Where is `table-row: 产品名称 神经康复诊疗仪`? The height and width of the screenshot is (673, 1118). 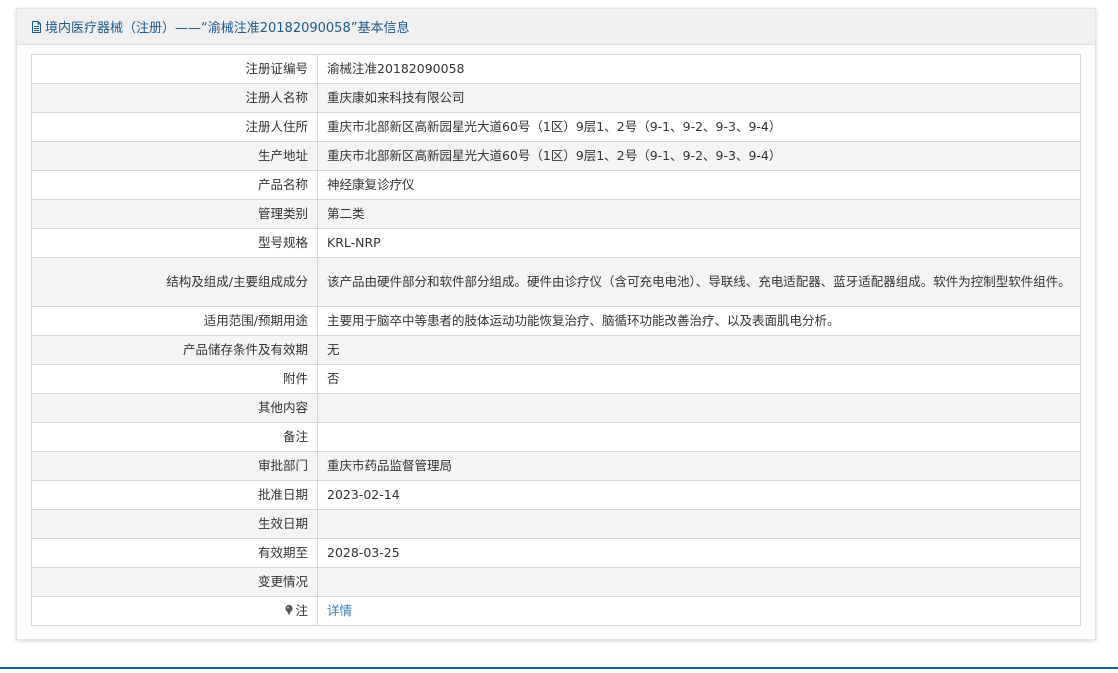
table-row: 产品名称 神经康复诊疗仪 is located at coordinates (556, 185).